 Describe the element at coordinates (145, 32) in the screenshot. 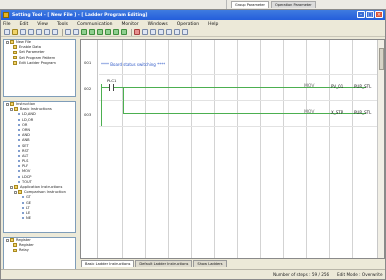

I see `insert-row-icon` at that location.